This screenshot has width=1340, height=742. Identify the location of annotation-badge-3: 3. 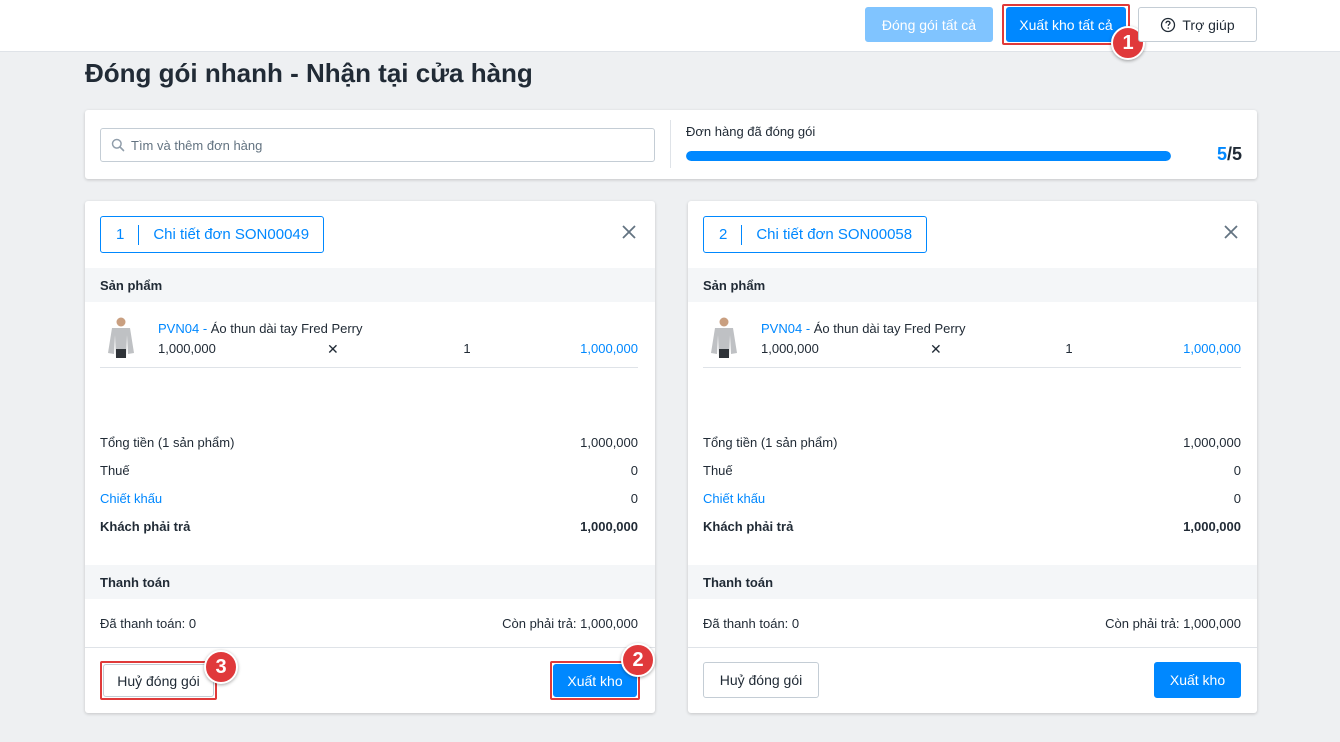
(221, 667).